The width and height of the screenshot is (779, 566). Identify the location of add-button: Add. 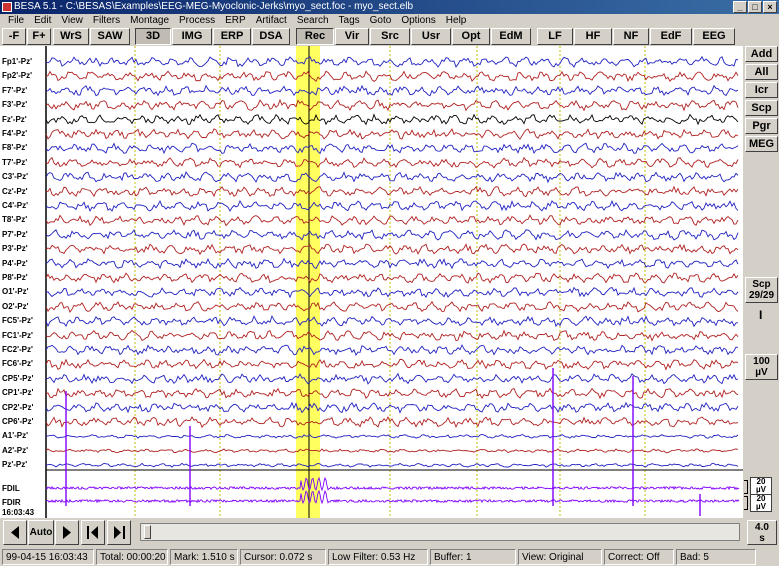
(761, 54).